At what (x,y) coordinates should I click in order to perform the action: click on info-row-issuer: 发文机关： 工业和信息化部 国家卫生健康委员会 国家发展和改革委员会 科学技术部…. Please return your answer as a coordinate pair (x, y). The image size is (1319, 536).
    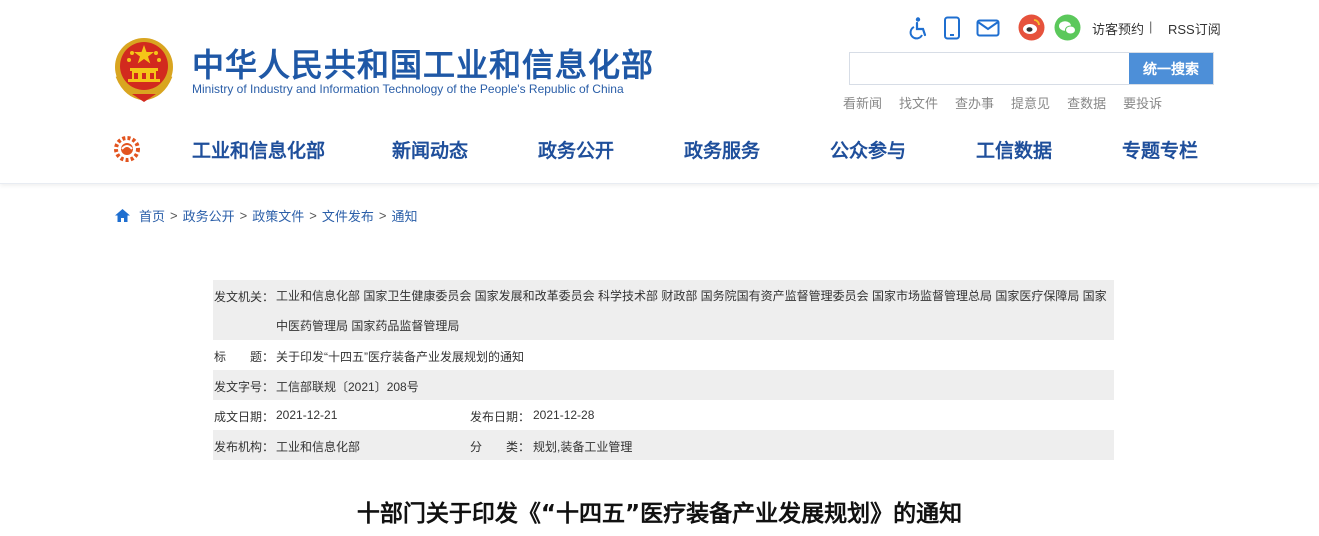
    Looking at the image, I should click on (663, 310).